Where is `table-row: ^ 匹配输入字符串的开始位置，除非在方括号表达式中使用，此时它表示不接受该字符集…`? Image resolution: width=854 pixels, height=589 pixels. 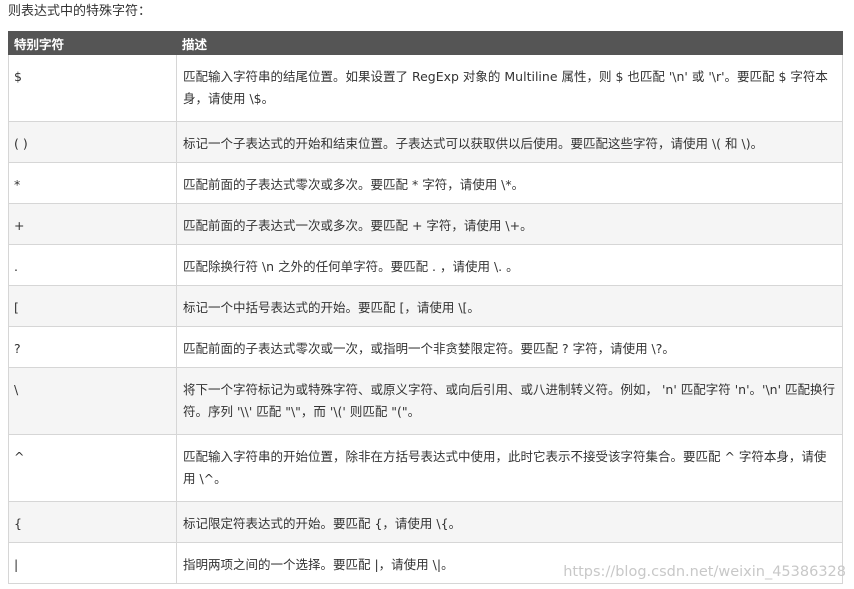 table-row: ^ 匹配输入字符串的开始位置，除非在方括号表达式中使用，此时它表示不接受该字符集… is located at coordinates (425, 468).